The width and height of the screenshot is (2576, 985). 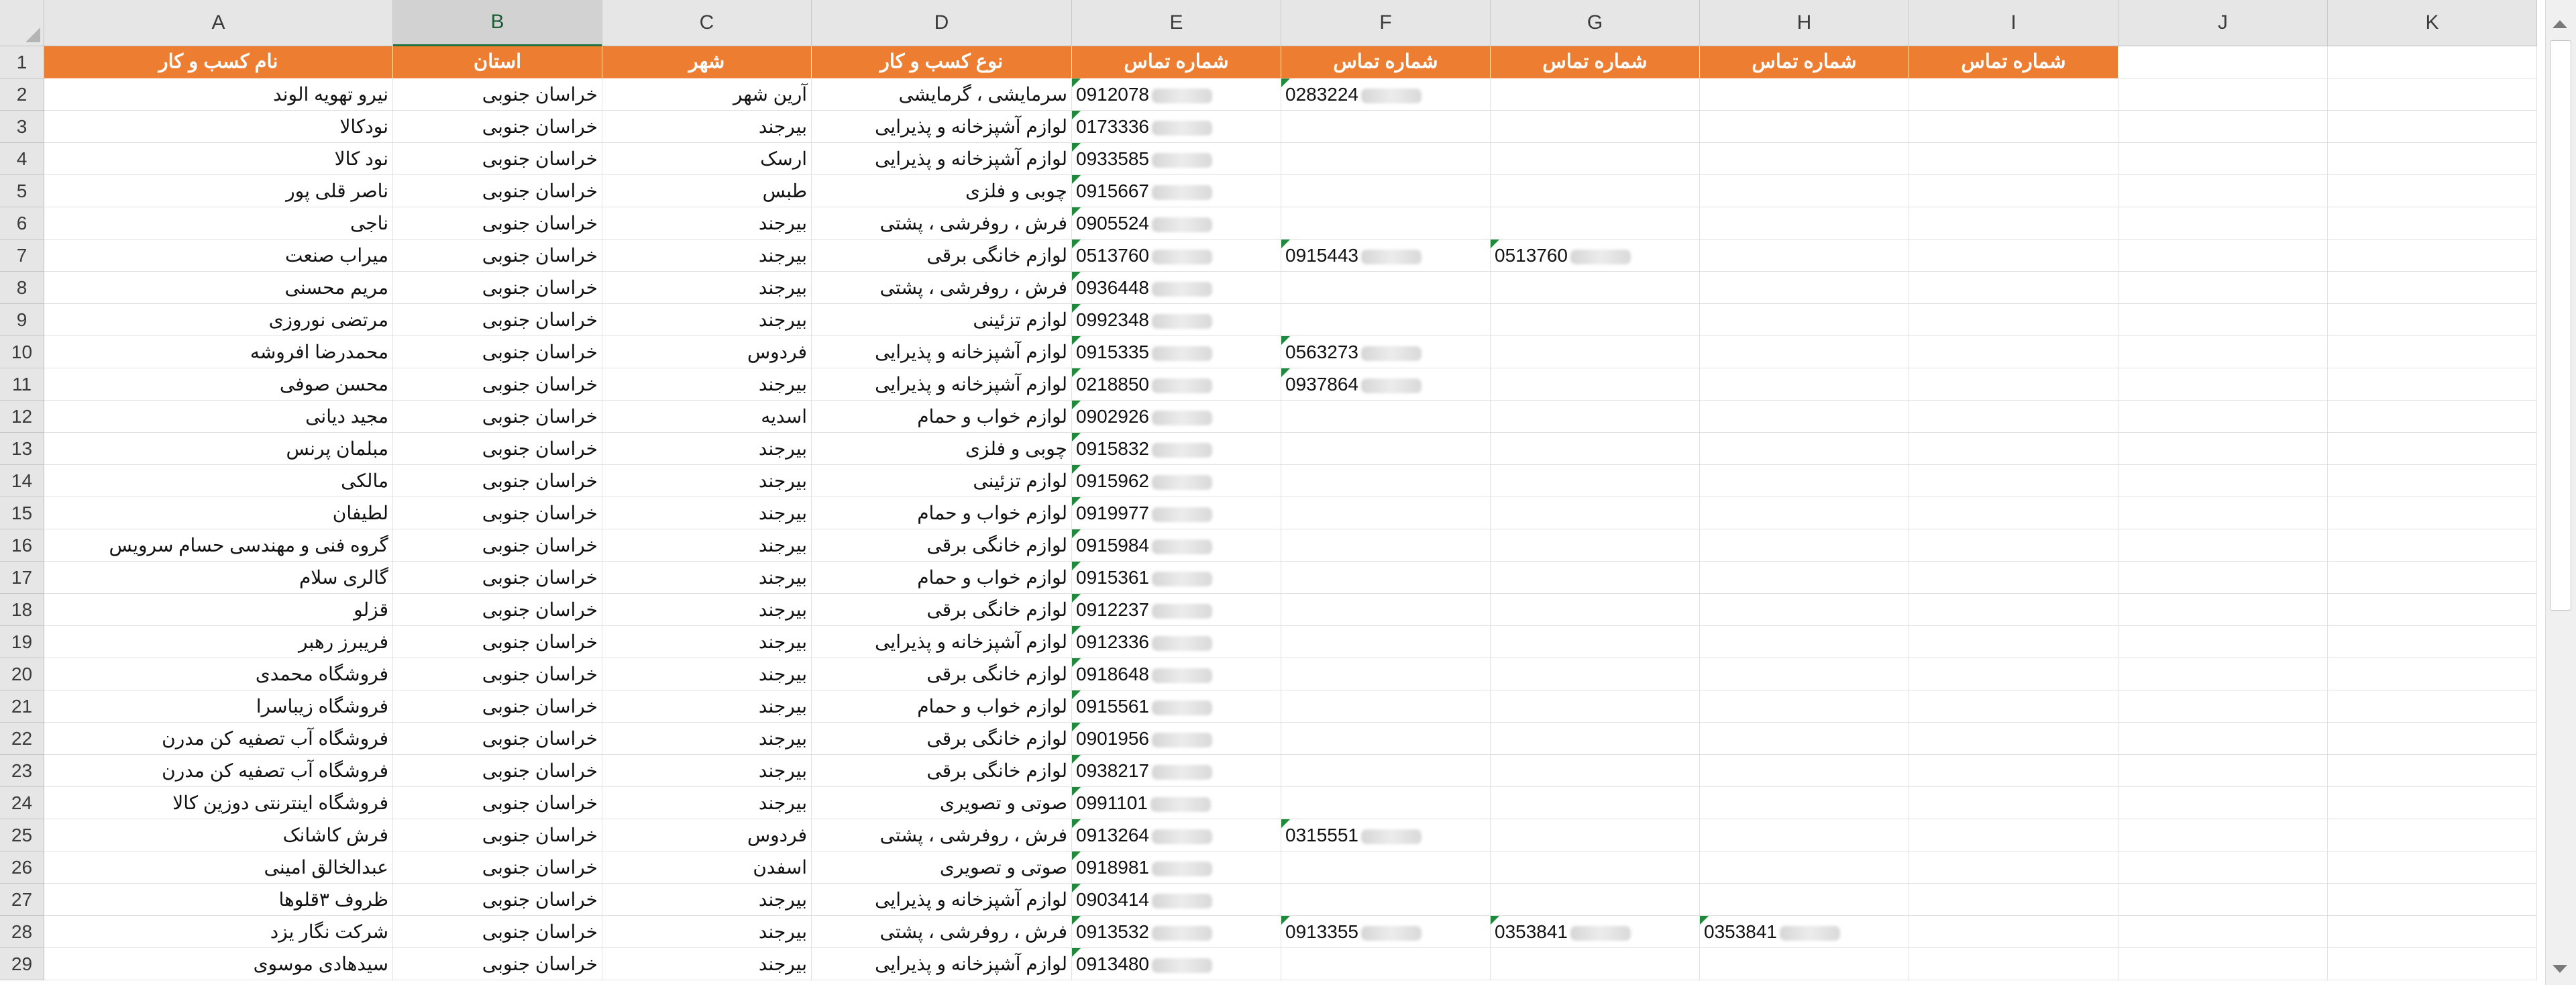 What do you see at coordinates (218, 867) in the screenshot?
I see `table-cell-a: عبدالخالق امینی` at bounding box center [218, 867].